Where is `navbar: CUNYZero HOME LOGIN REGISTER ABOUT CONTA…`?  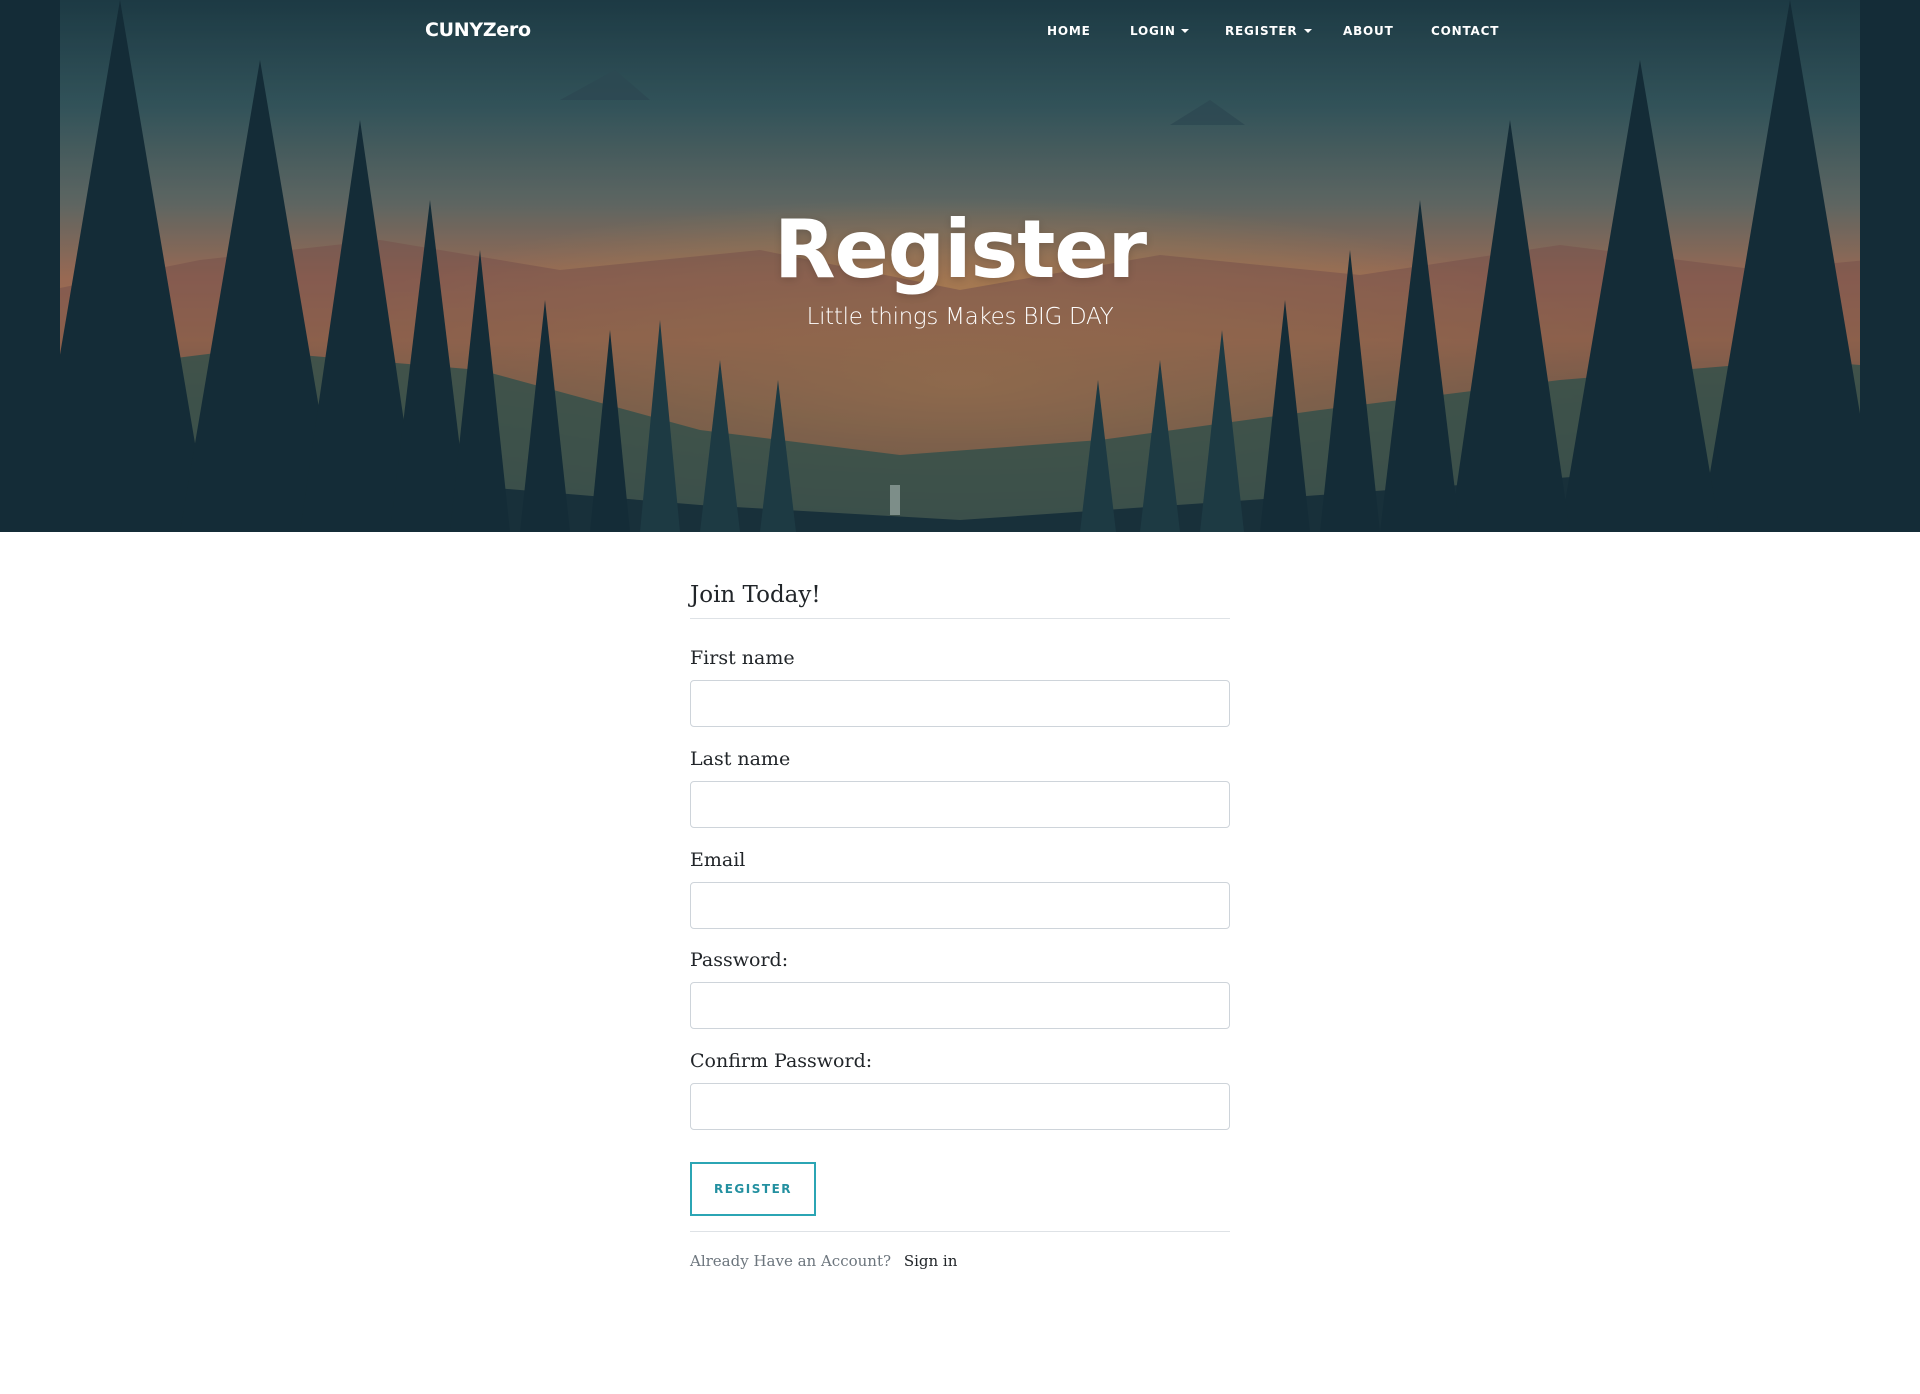
navbar: CUNYZero HOME LOGIN REGISTER ABOUT CONTA… is located at coordinates (960, 33).